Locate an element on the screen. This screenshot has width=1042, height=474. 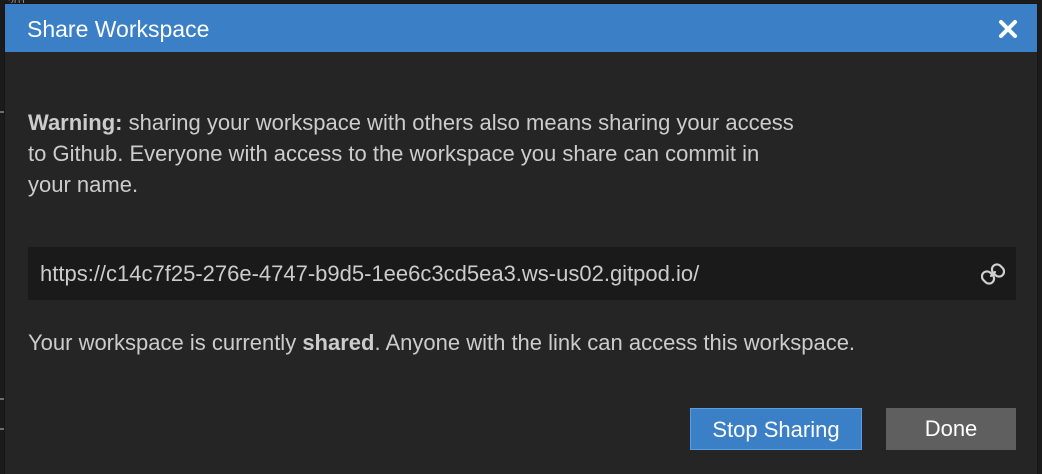
warning-label: Warning: is located at coordinates (75, 122).